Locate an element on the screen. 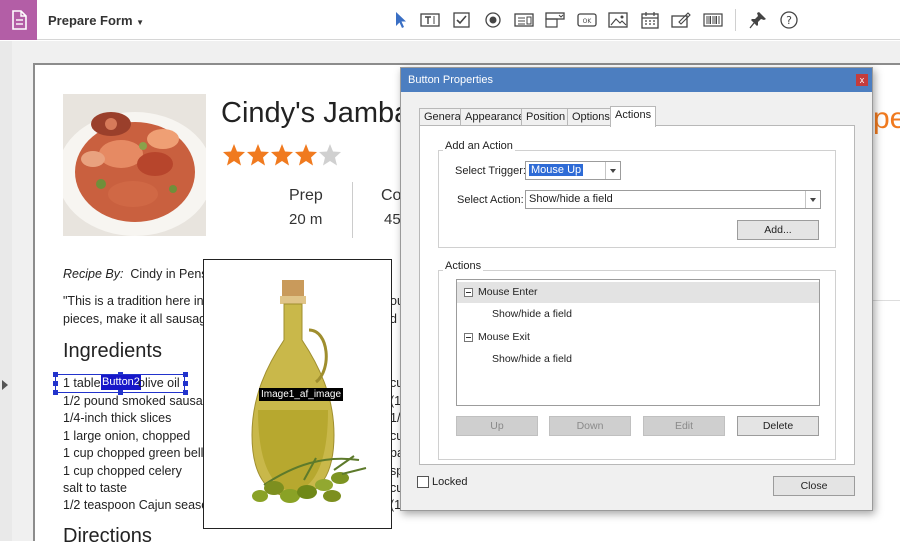  delete-button: Delete is located at coordinates (778, 426).